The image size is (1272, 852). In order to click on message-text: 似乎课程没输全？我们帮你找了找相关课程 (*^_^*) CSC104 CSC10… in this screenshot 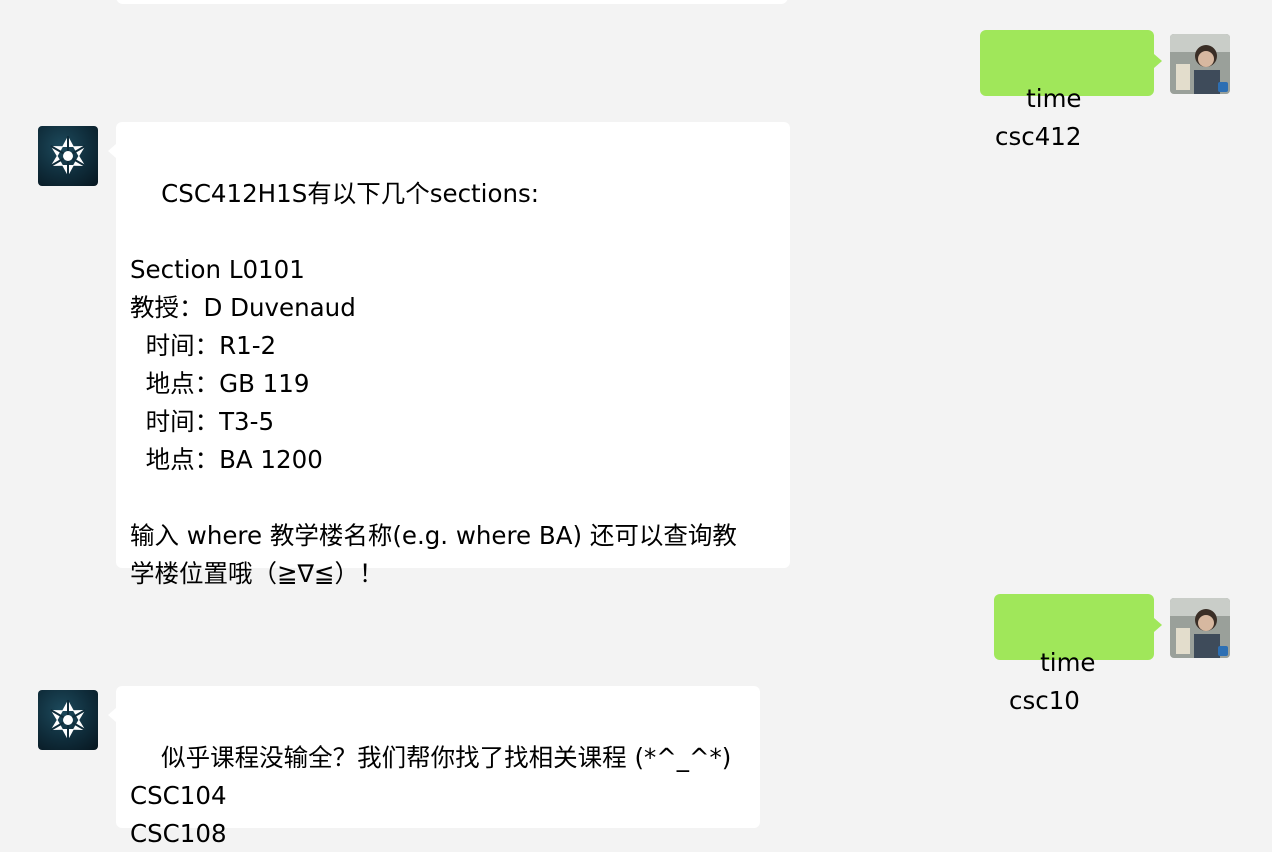, I will do `click(431, 795)`.